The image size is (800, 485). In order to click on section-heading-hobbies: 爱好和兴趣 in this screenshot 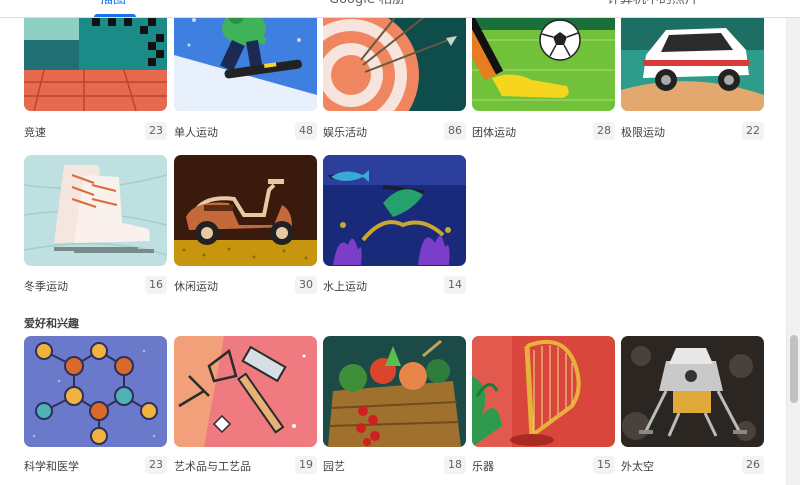, I will do `click(51, 323)`.